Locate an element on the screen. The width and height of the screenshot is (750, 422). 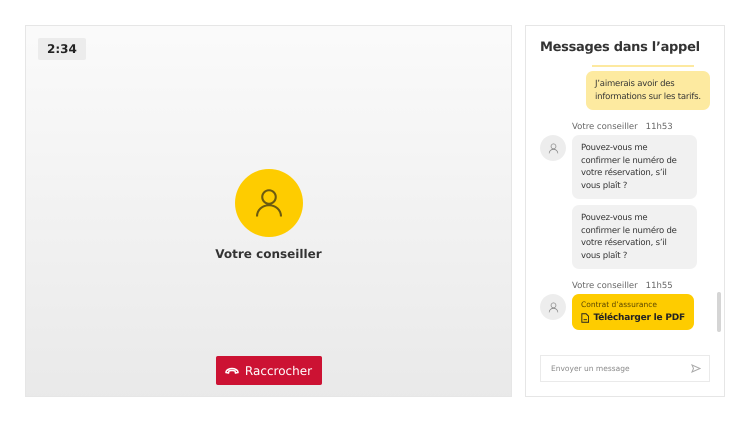
message-time: 11h53 is located at coordinates (659, 127).